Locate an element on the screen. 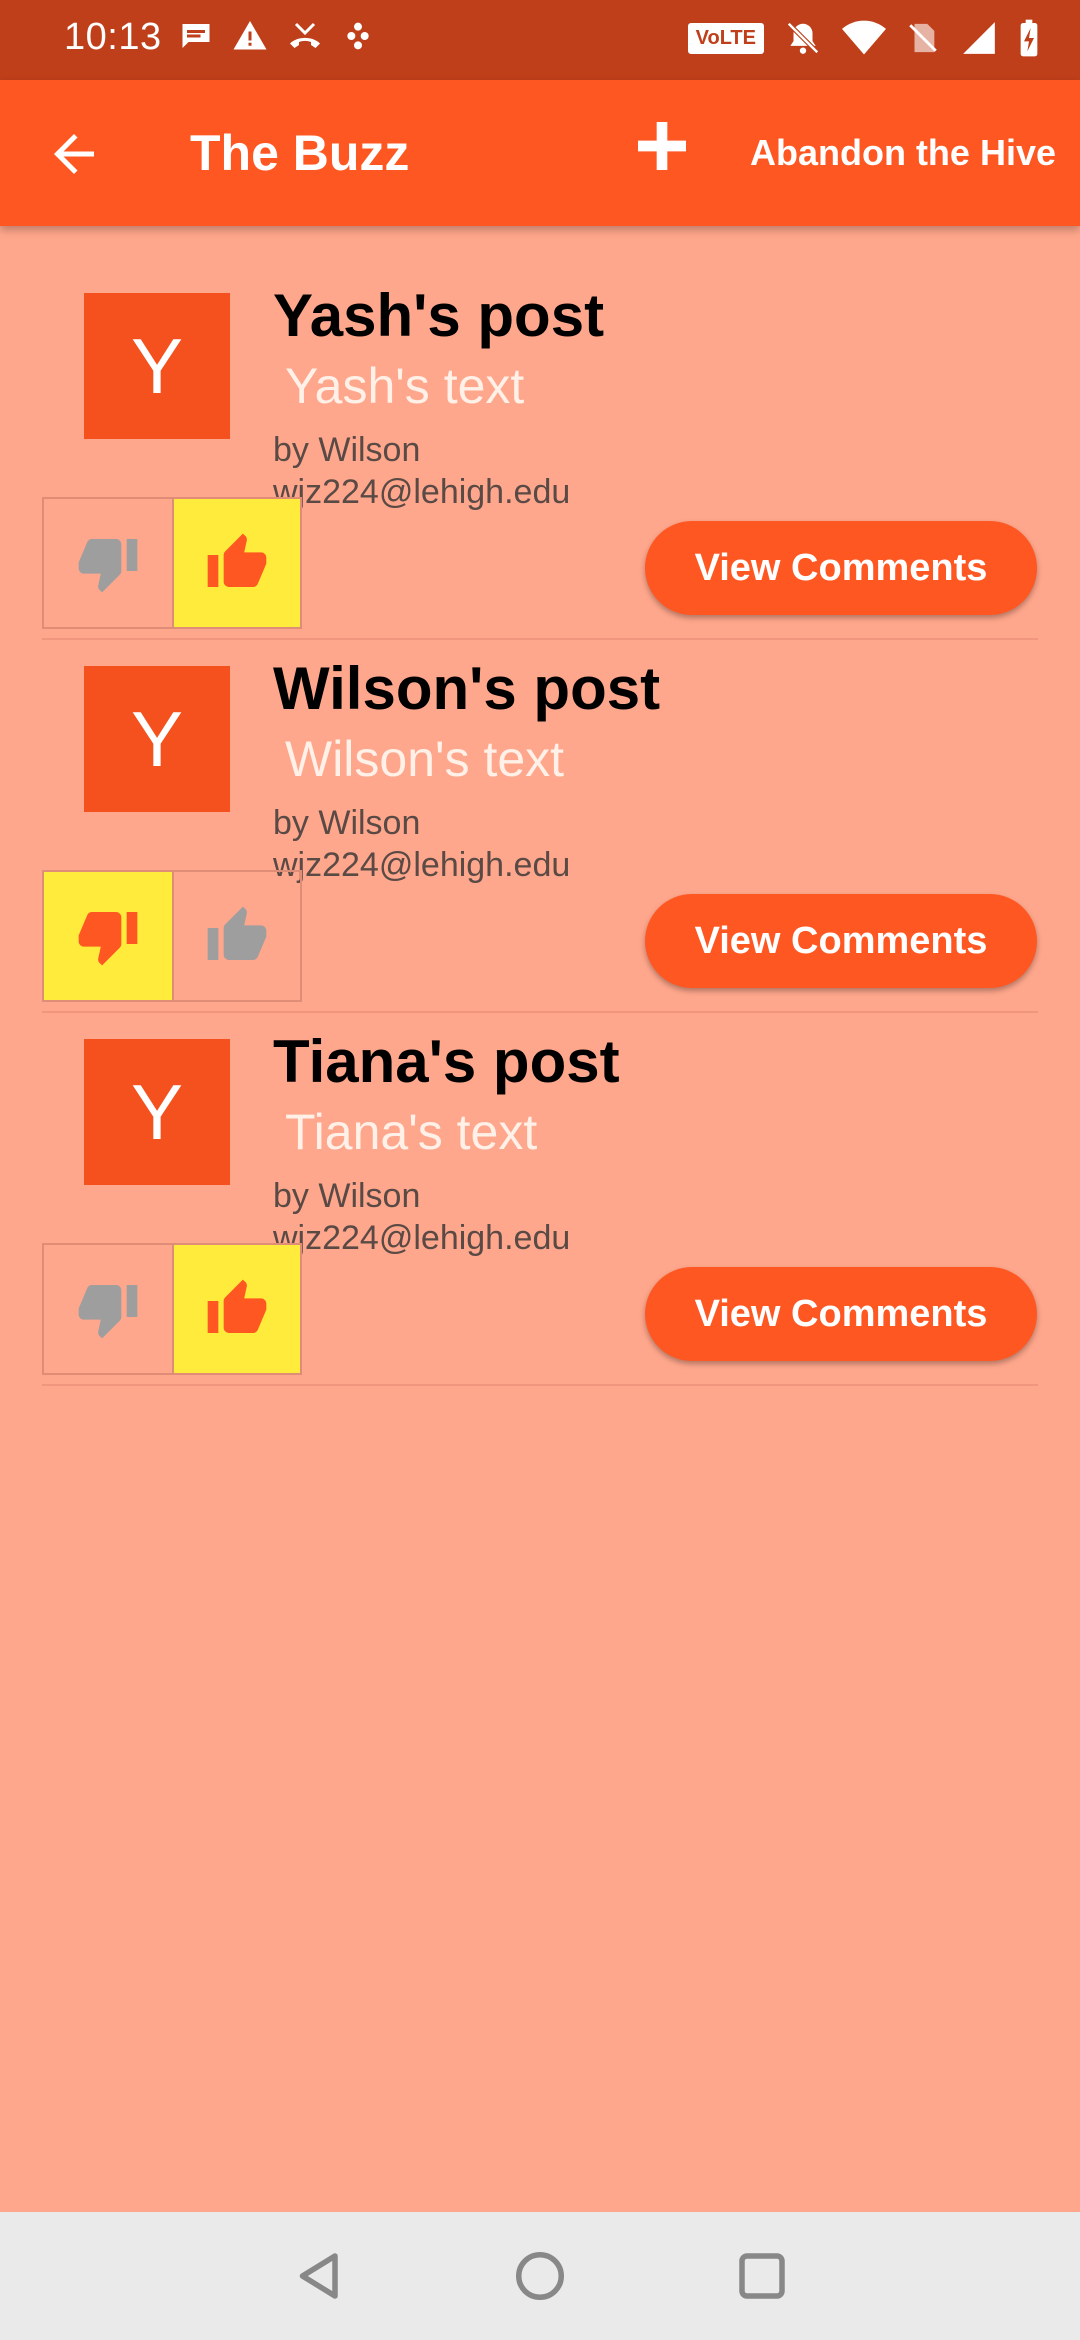  alert-icon is located at coordinates (250, 35).